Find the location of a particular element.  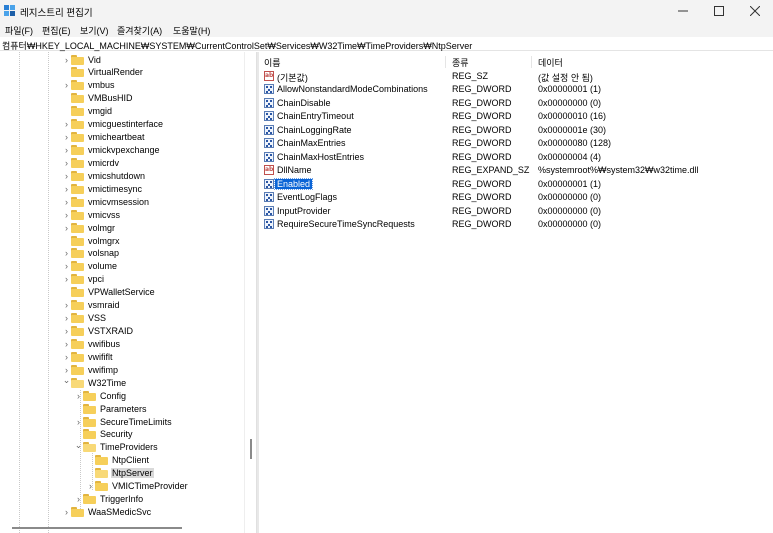

tree-item: › VMICTimeProvider is located at coordinates (137, 486).